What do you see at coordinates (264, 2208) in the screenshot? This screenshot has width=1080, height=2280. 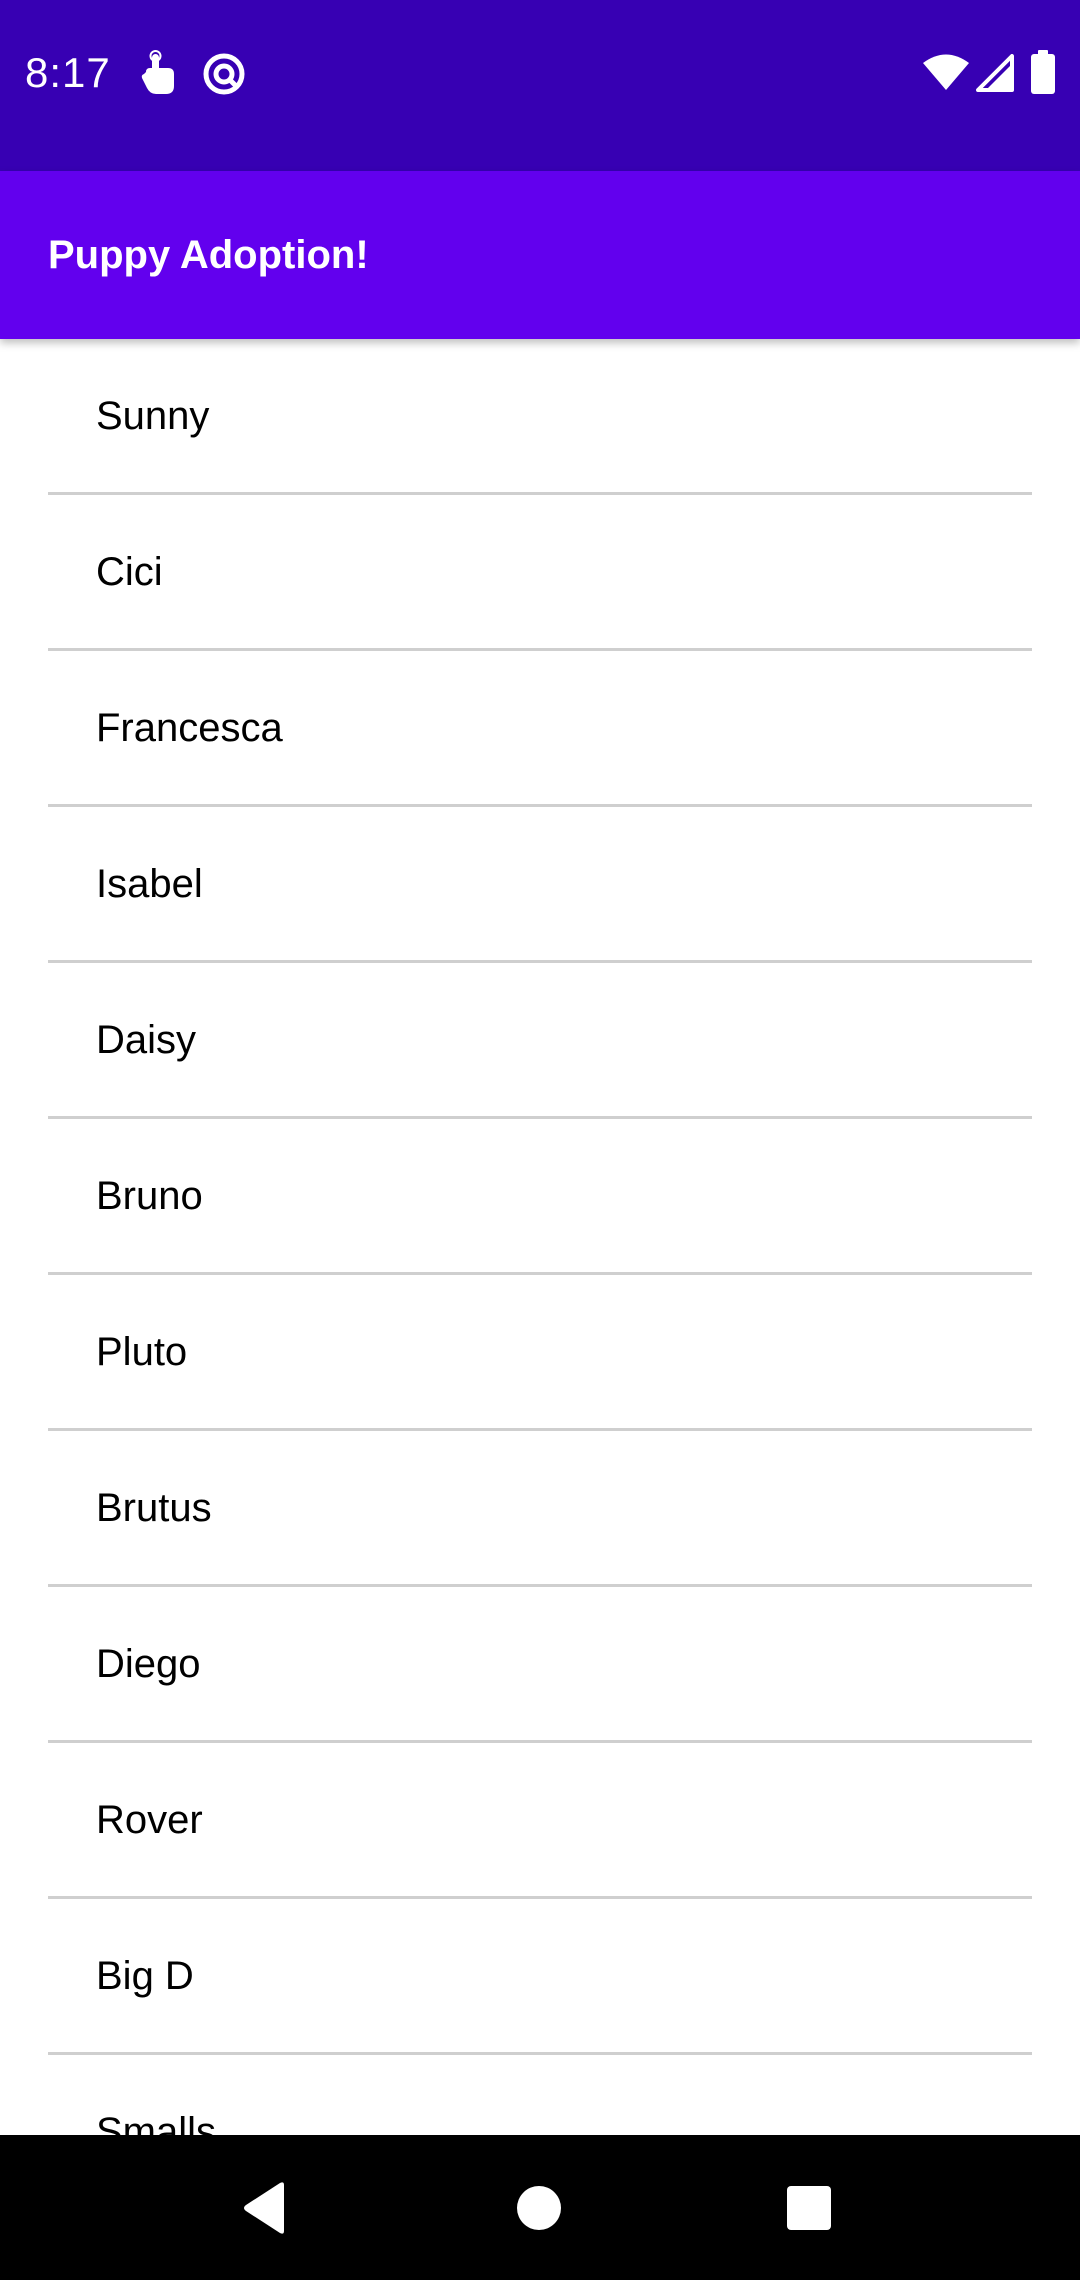 I see `back-icon` at bounding box center [264, 2208].